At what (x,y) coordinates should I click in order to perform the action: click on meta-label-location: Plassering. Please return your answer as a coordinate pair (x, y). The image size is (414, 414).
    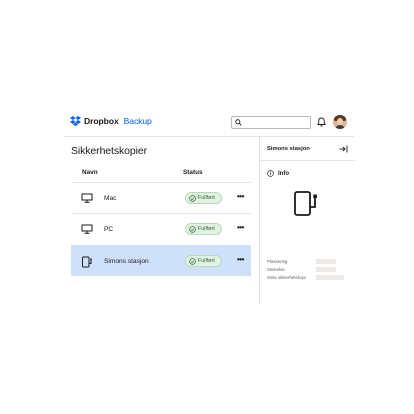
    Looking at the image, I should click on (277, 261).